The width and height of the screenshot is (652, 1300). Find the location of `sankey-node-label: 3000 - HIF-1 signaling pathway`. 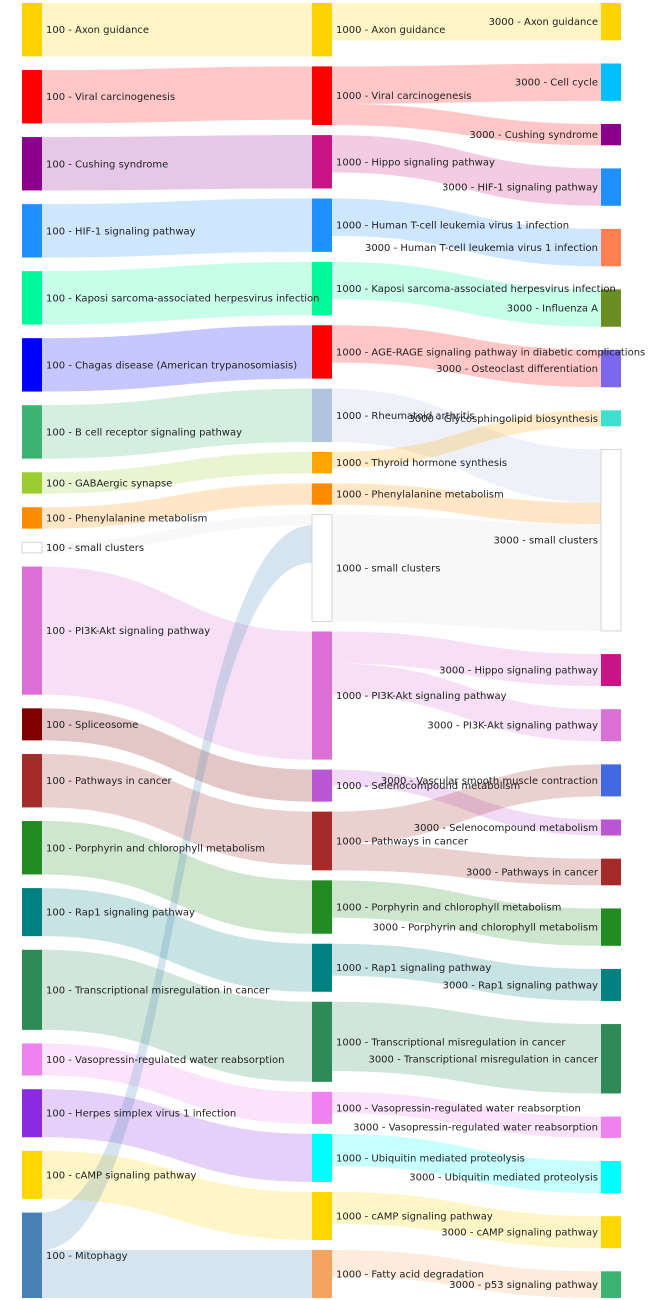

sankey-node-label: 3000 - HIF-1 signaling pathway is located at coordinates (520, 188).